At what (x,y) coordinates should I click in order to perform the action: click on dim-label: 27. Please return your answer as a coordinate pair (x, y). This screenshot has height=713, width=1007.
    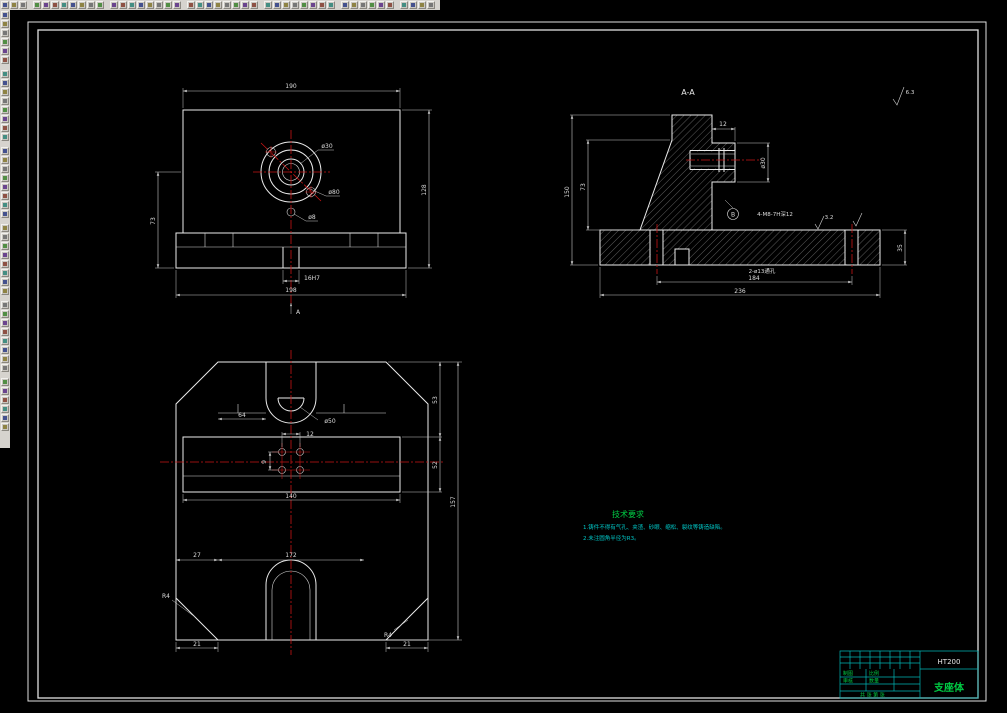
    Looking at the image, I should click on (197, 555).